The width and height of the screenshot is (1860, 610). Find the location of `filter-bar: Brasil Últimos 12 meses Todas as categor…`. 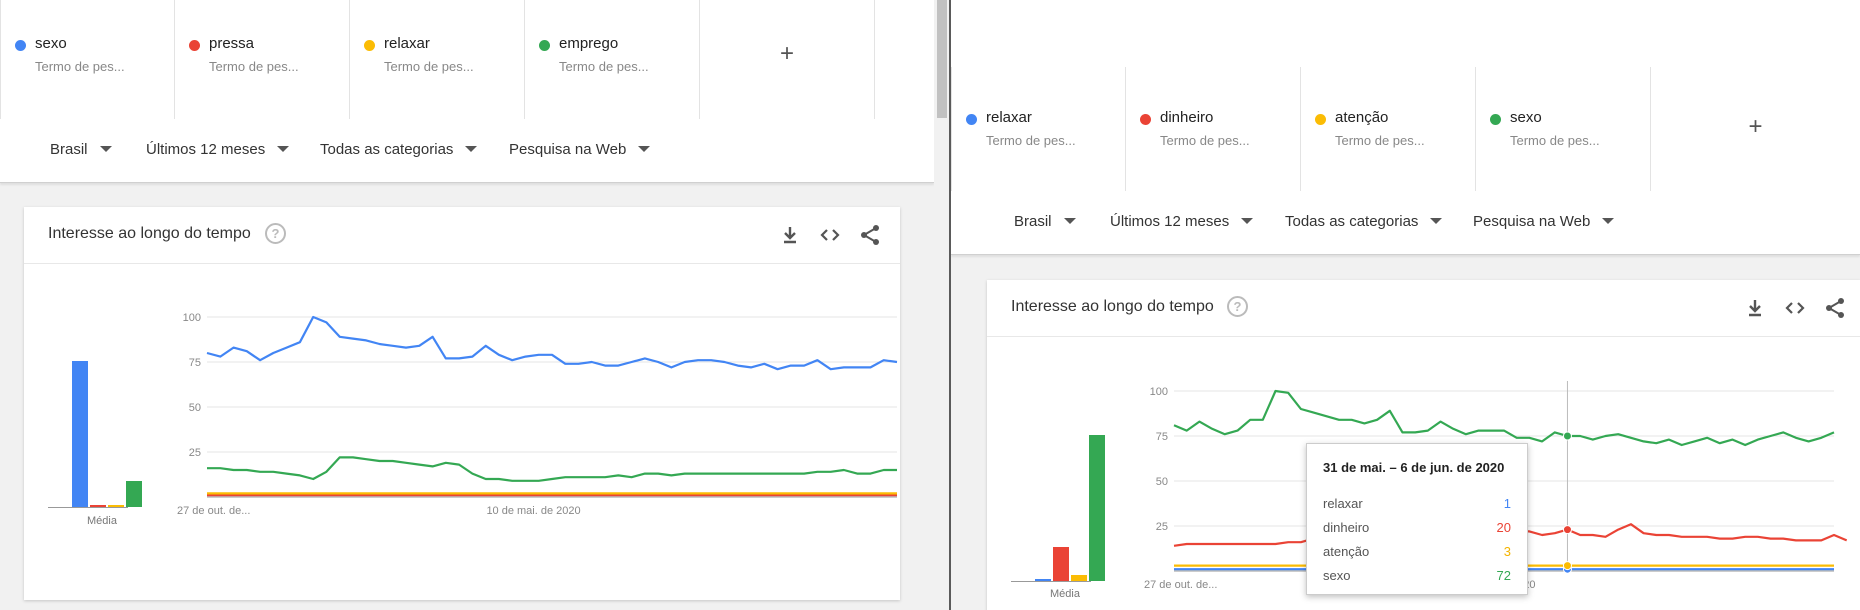

filter-bar: Brasil Últimos 12 meses Todas as categor… is located at coordinates (467, 151).